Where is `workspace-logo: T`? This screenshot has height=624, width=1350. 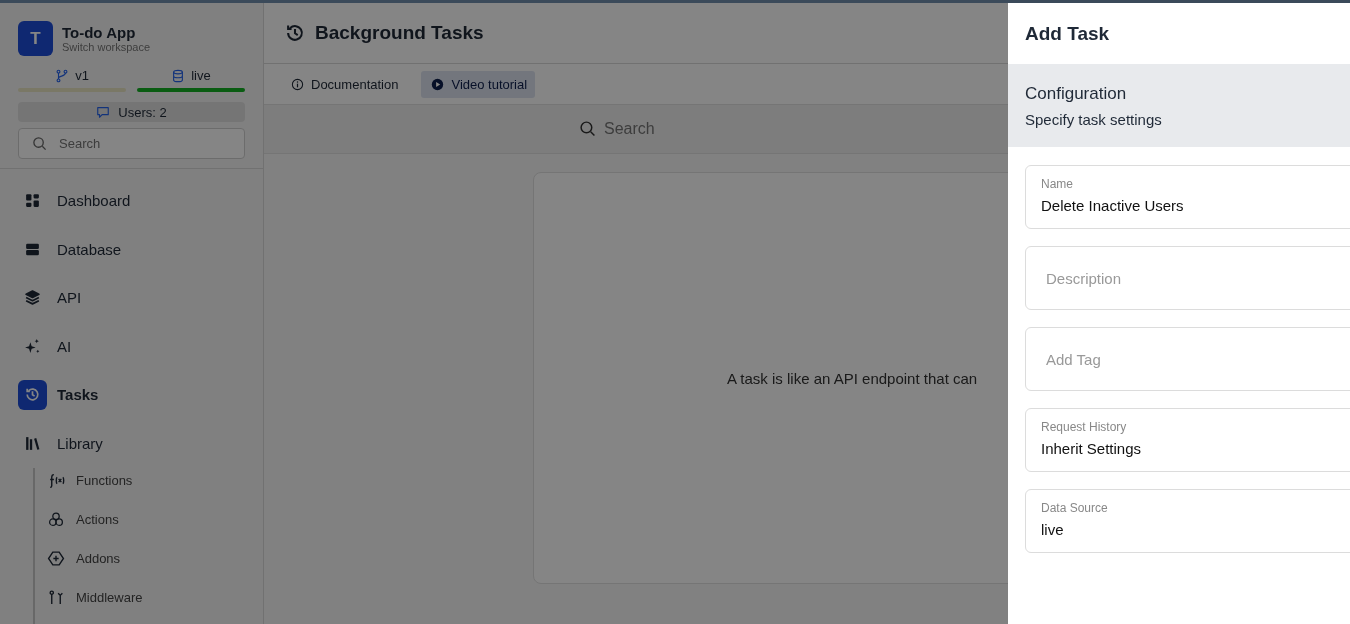
workspace-logo: T is located at coordinates (35, 38).